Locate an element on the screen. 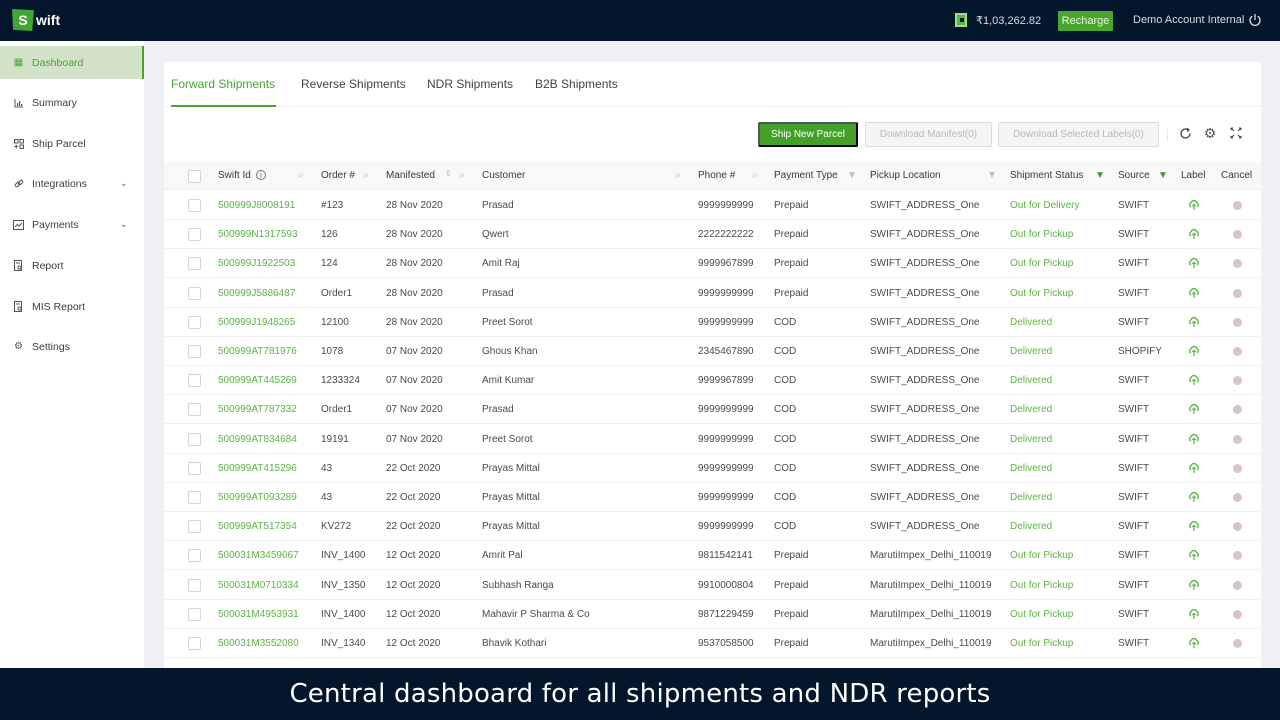 This screenshot has width=1280, height=720. swift-id-link: 500031M3552080 is located at coordinates (258, 643).